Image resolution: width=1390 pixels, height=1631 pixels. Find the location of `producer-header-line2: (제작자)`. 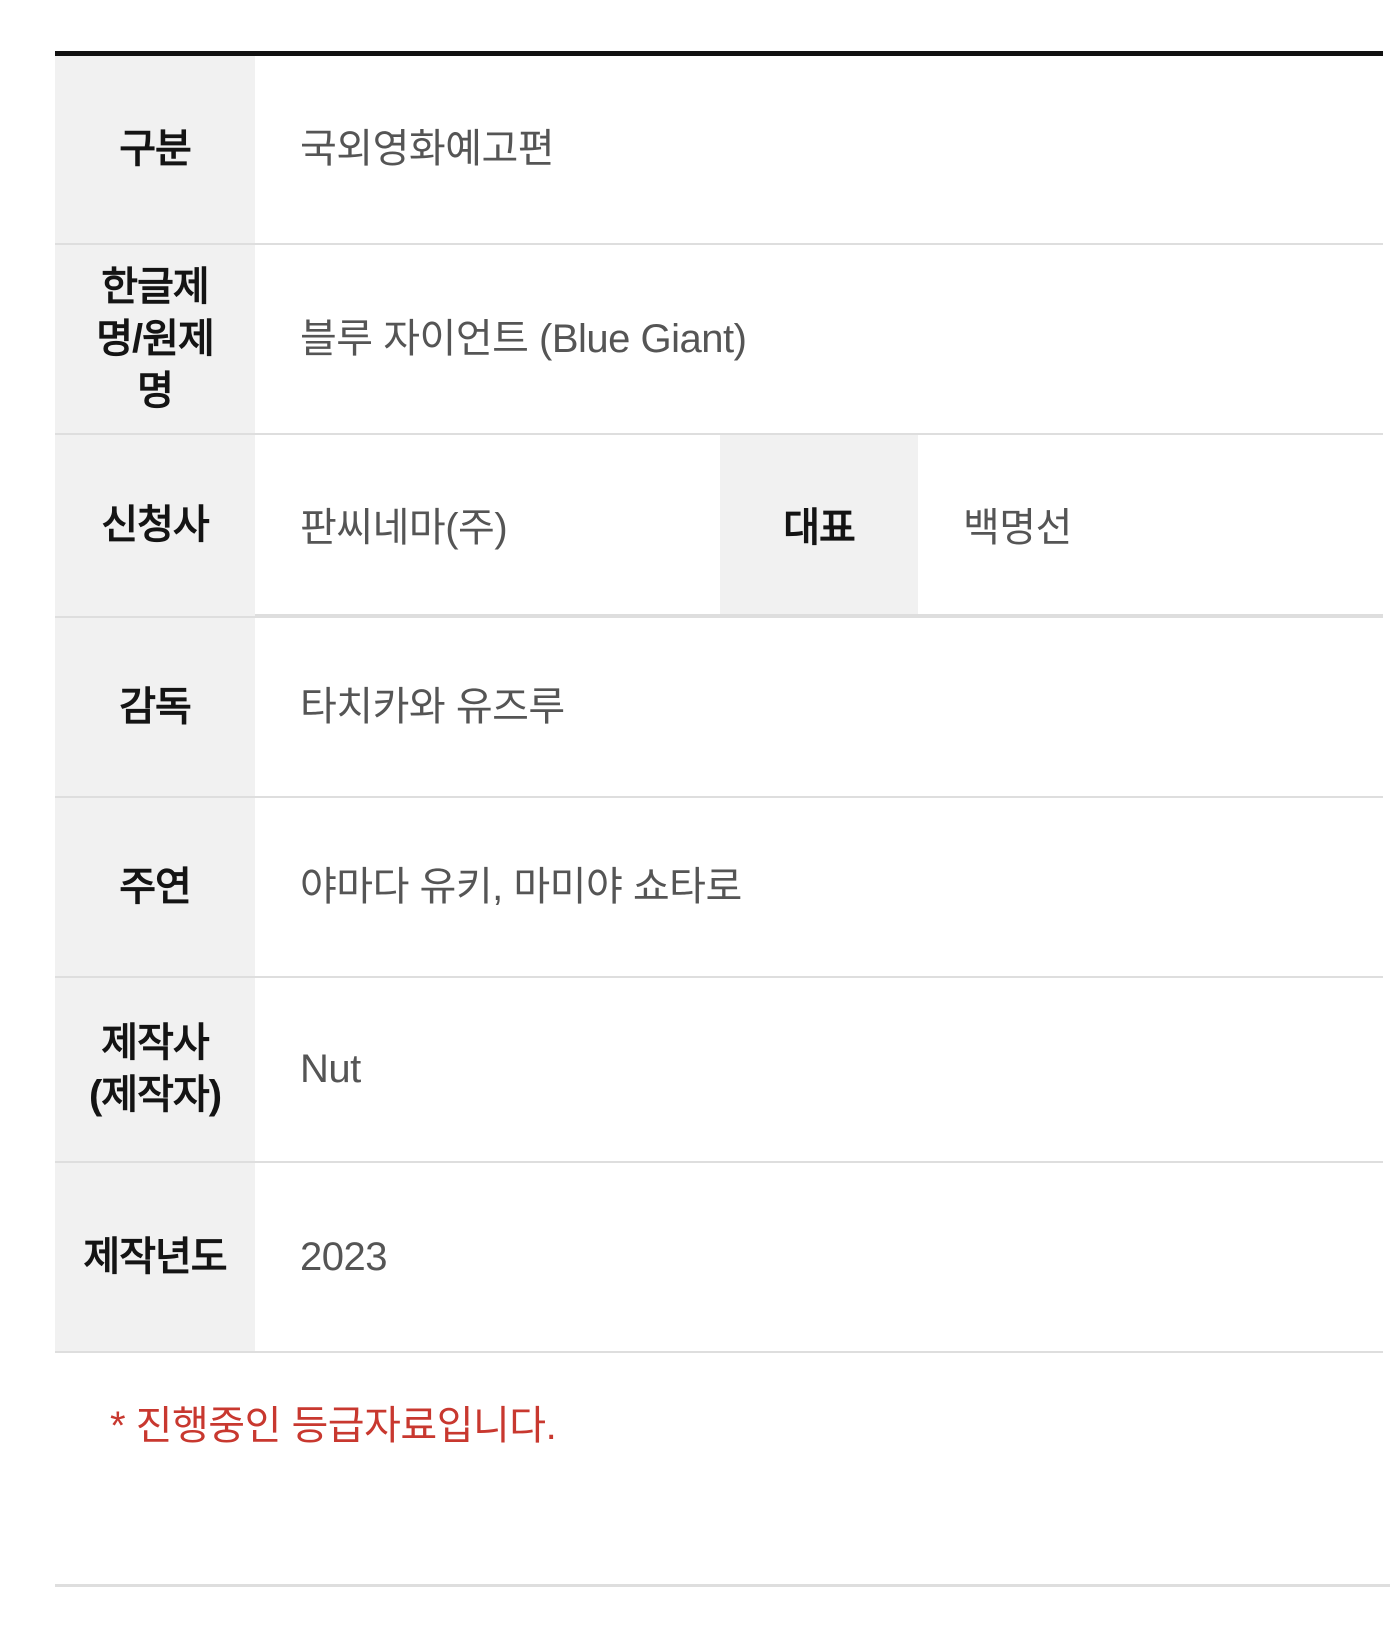

producer-header-line2: (제작자) is located at coordinates (155, 1095).